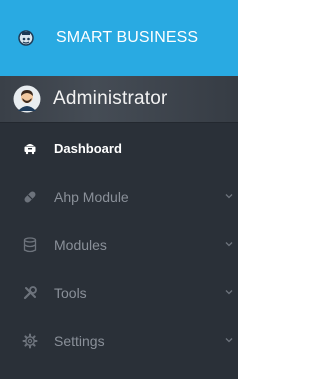  I want to click on tools-icon, so click(30, 293).